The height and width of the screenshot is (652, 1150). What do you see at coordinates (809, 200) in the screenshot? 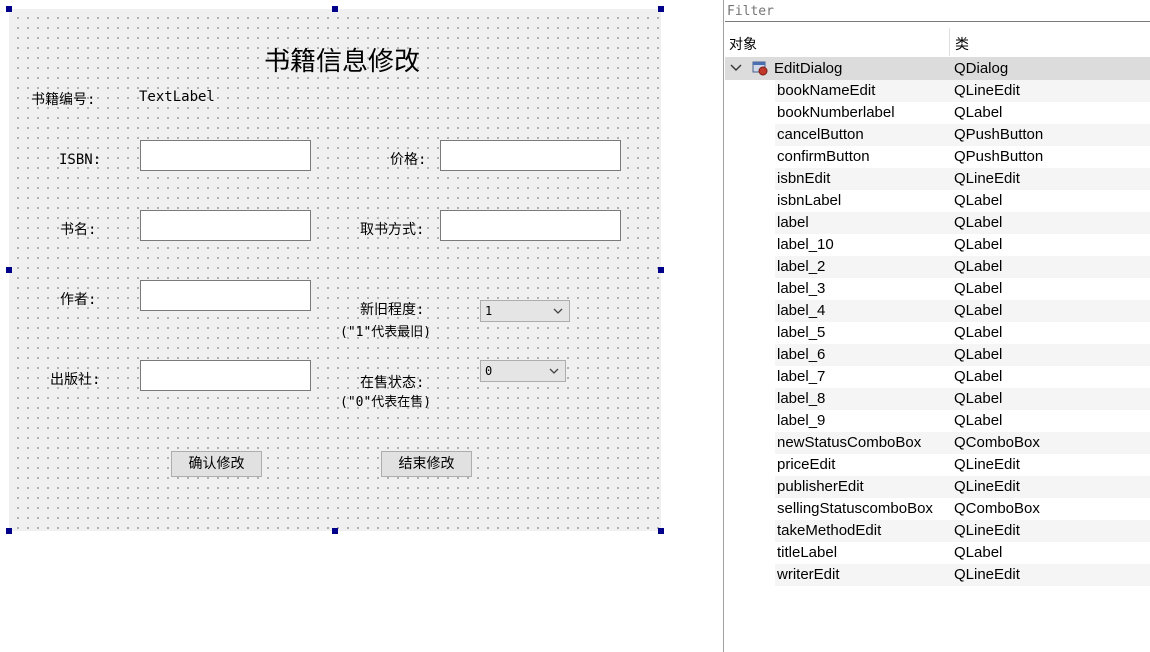
I see `object-name: isbnLabel` at bounding box center [809, 200].